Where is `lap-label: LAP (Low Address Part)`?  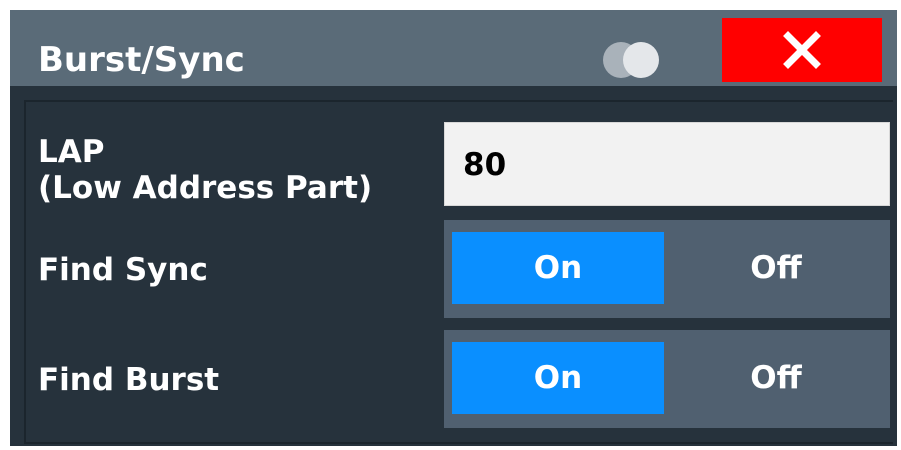 lap-label: LAP (Low Address Part) is located at coordinates (205, 170).